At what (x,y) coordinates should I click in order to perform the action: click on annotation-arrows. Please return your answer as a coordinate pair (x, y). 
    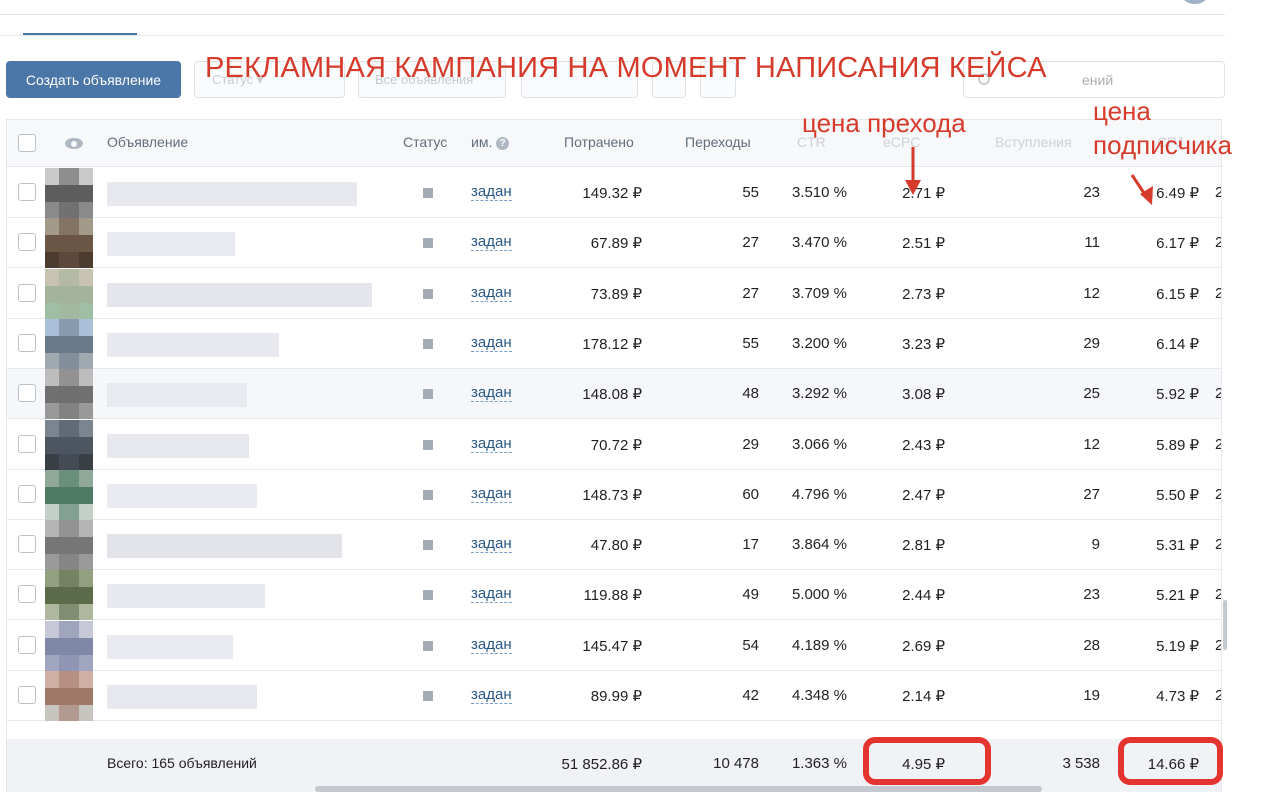
    Looking at the image, I should click on (1029, 176).